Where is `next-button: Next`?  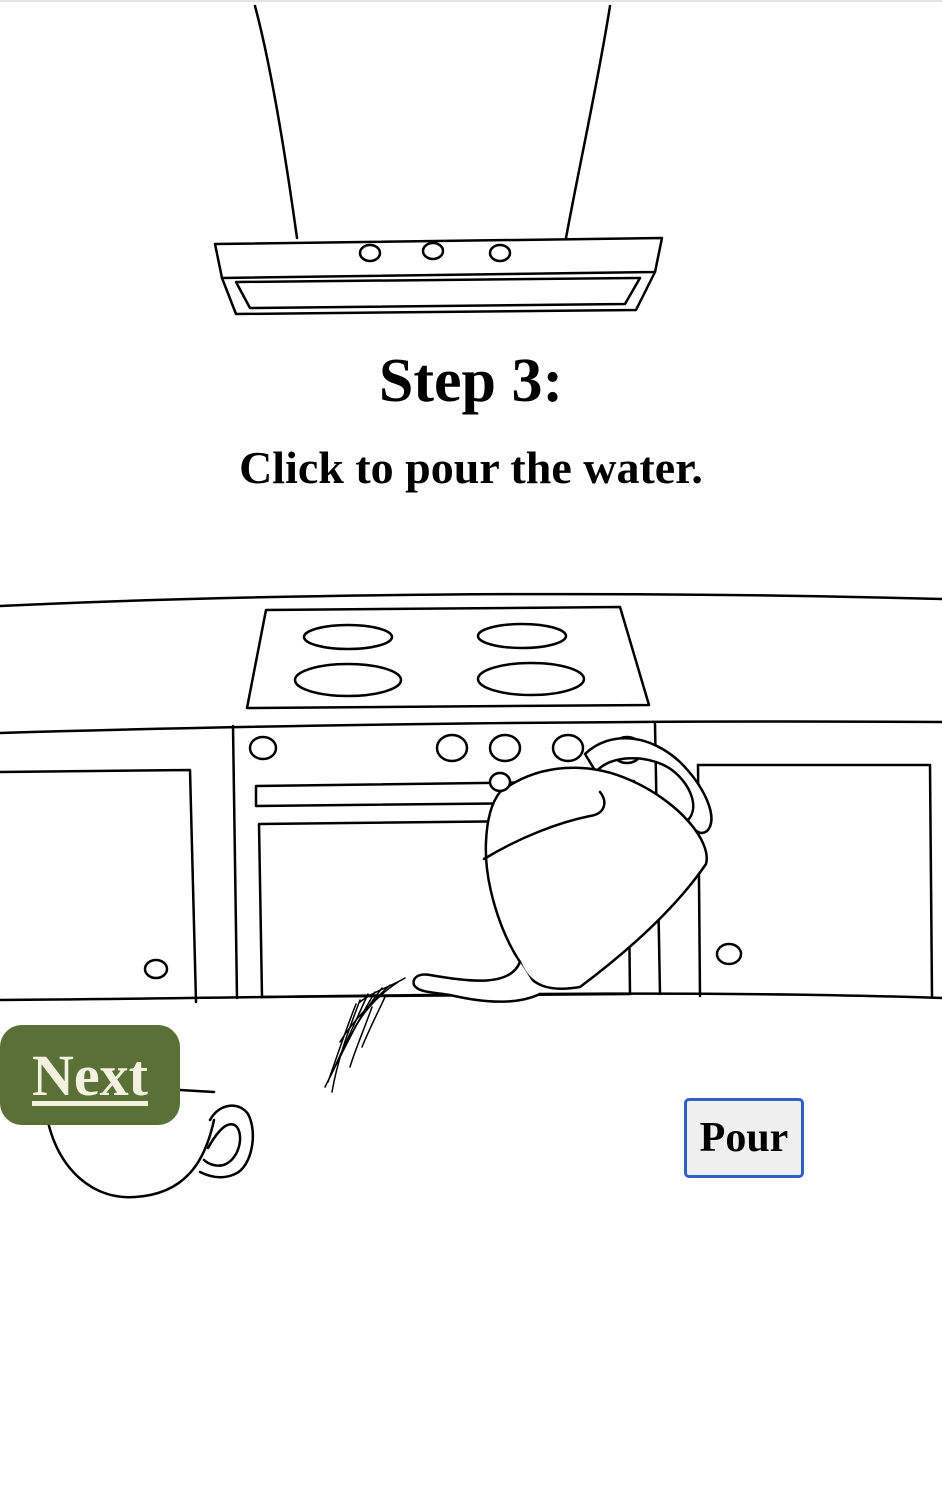
next-button: Next is located at coordinates (90, 1075).